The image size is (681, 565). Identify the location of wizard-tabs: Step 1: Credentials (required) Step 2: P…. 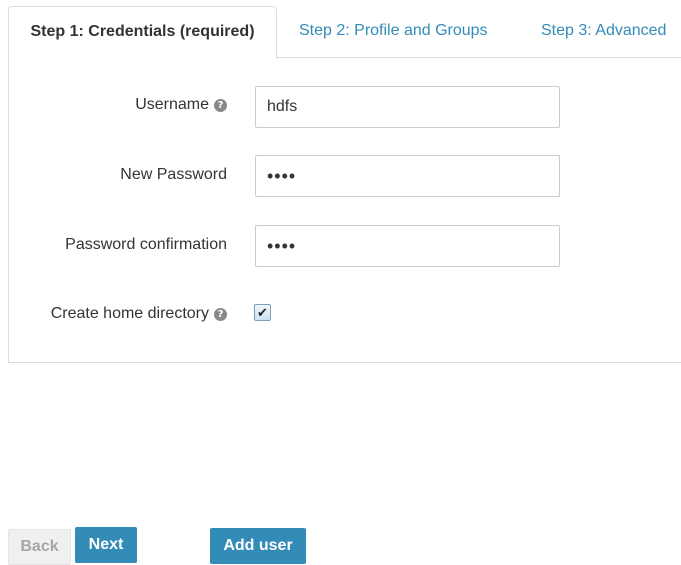
(344, 32).